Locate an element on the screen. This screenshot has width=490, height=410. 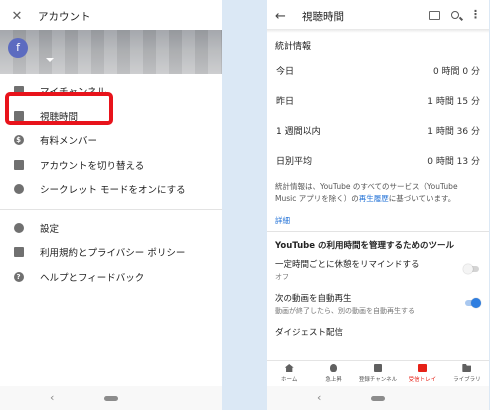
account-title: アカウント is located at coordinates (64, 16).